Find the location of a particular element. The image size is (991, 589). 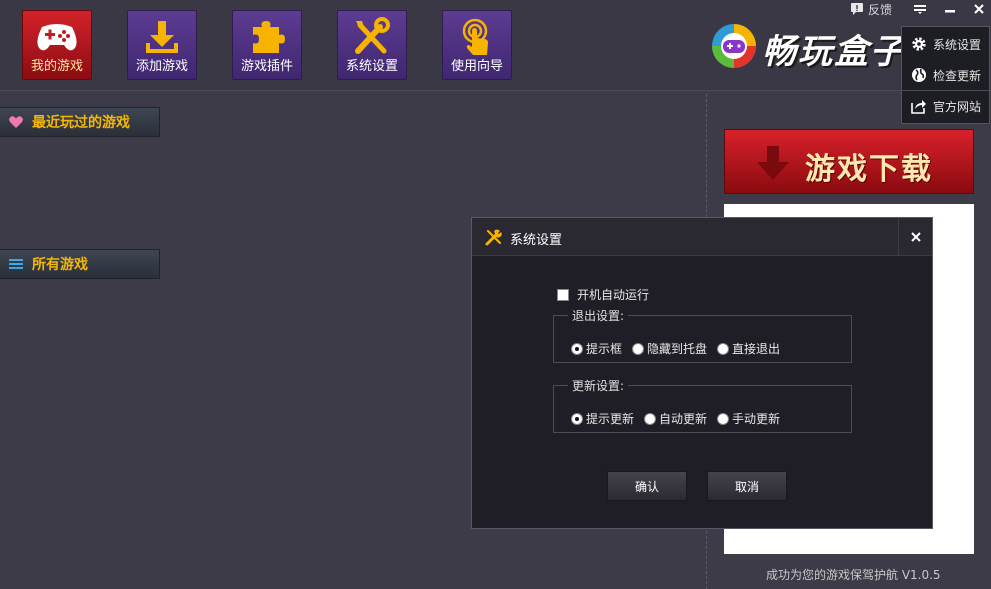

toolbar-my-games-button: 我的游戏 is located at coordinates (57, 45).